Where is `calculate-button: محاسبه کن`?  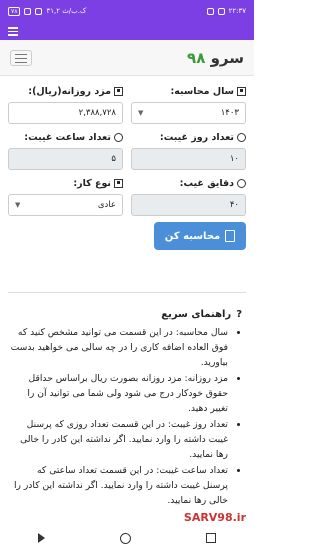
calculate-button: محاسبه کن is located at coordinates (200, 236).